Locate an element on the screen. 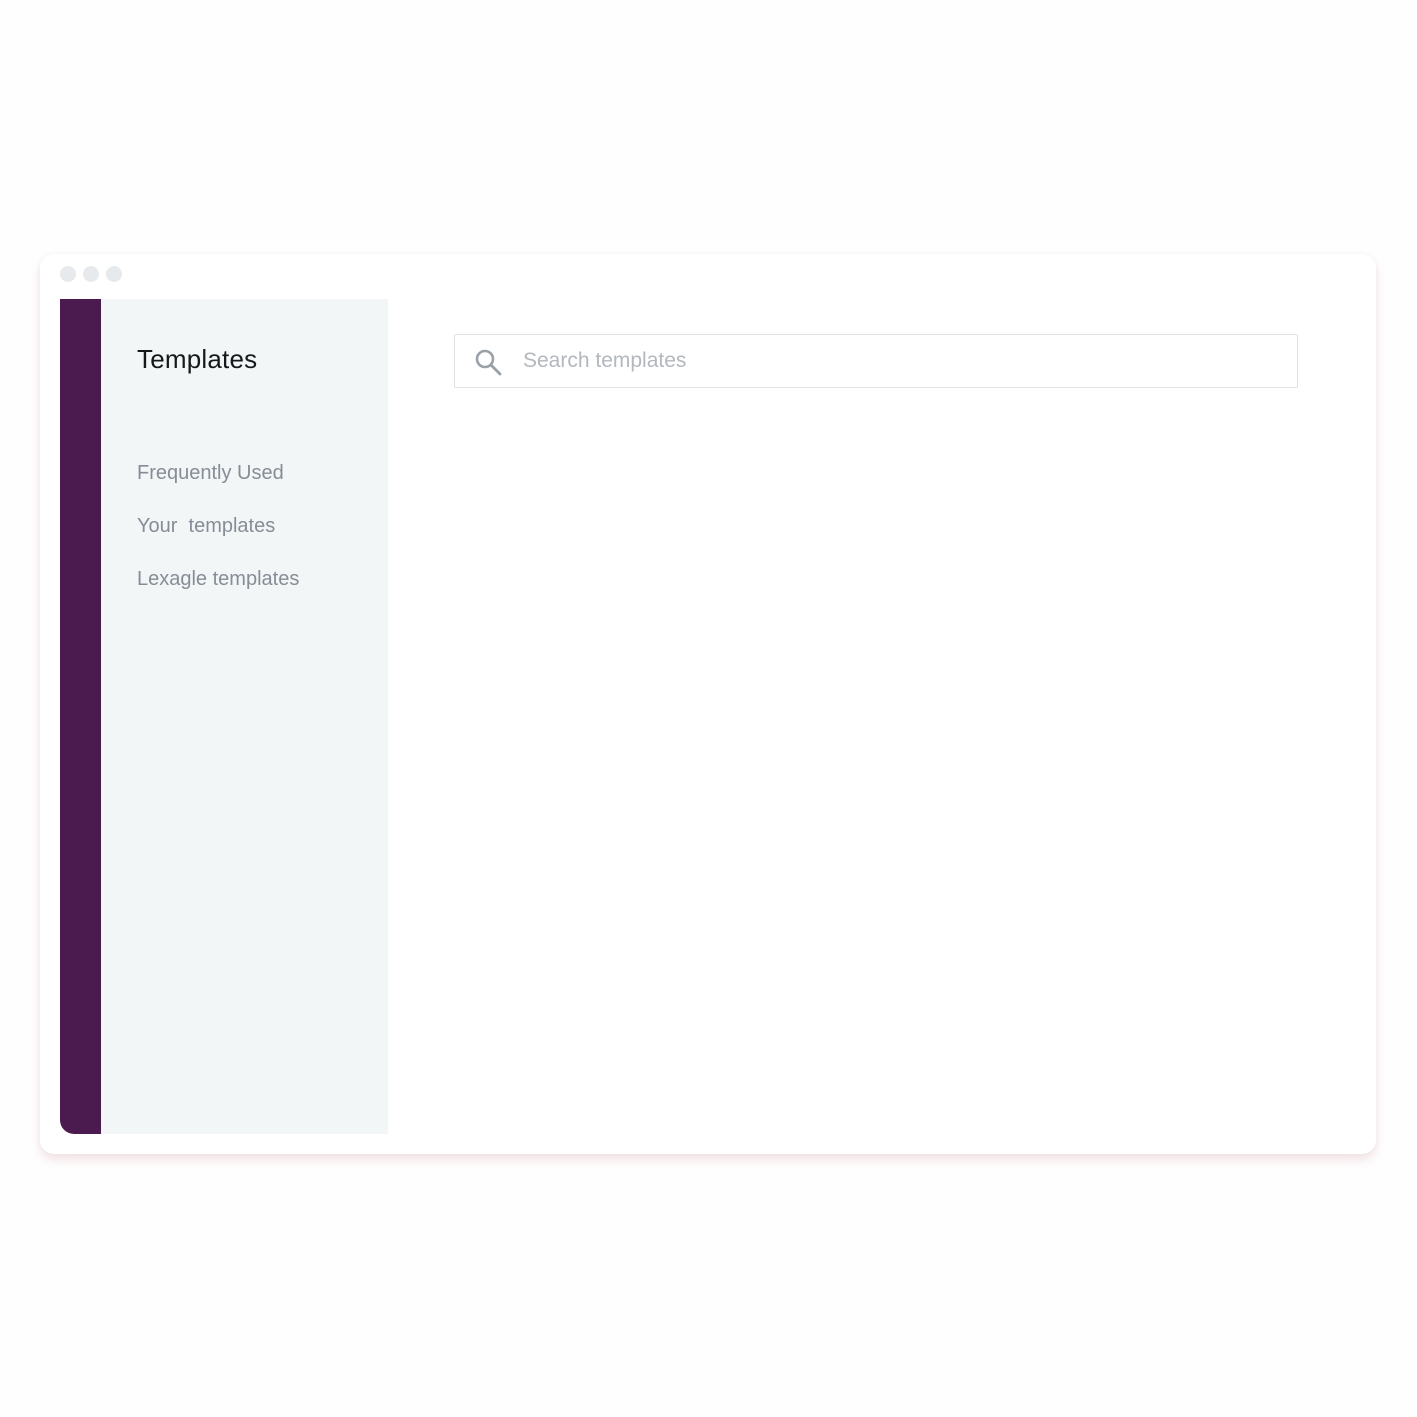 This screenshot has width=1417, height=1417. search-input is located at coordinates (903, 360).